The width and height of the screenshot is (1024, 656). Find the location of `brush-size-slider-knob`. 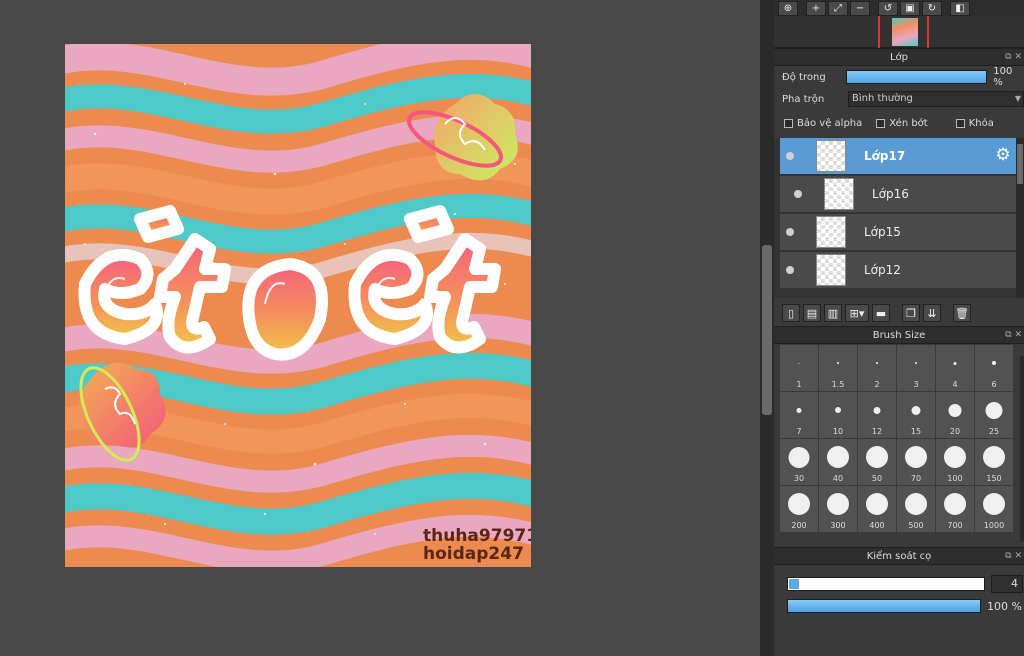

brush-size-slider-knob is located at coordinates (794, 584).